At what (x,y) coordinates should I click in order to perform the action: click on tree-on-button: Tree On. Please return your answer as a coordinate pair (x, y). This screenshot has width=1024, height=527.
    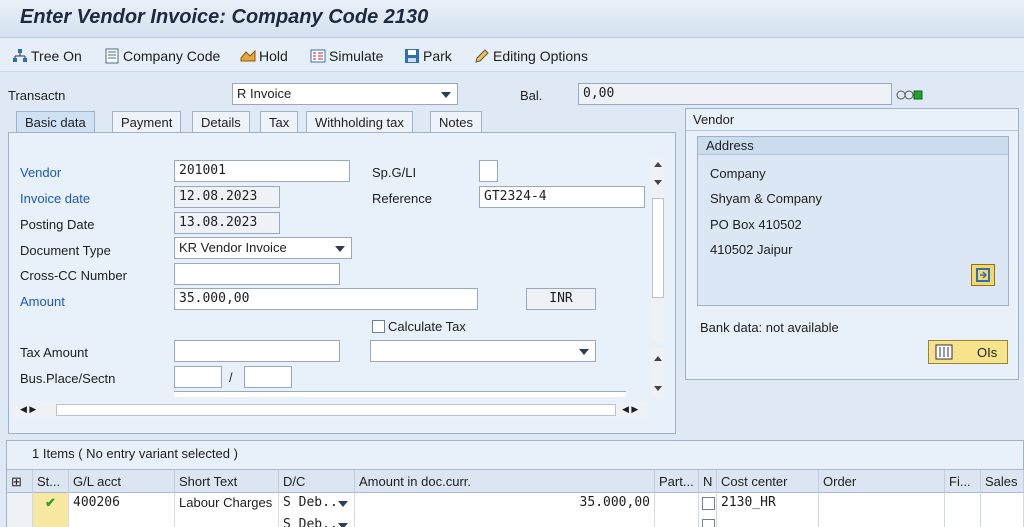
    Looking at the image, I should click on (47, 56).